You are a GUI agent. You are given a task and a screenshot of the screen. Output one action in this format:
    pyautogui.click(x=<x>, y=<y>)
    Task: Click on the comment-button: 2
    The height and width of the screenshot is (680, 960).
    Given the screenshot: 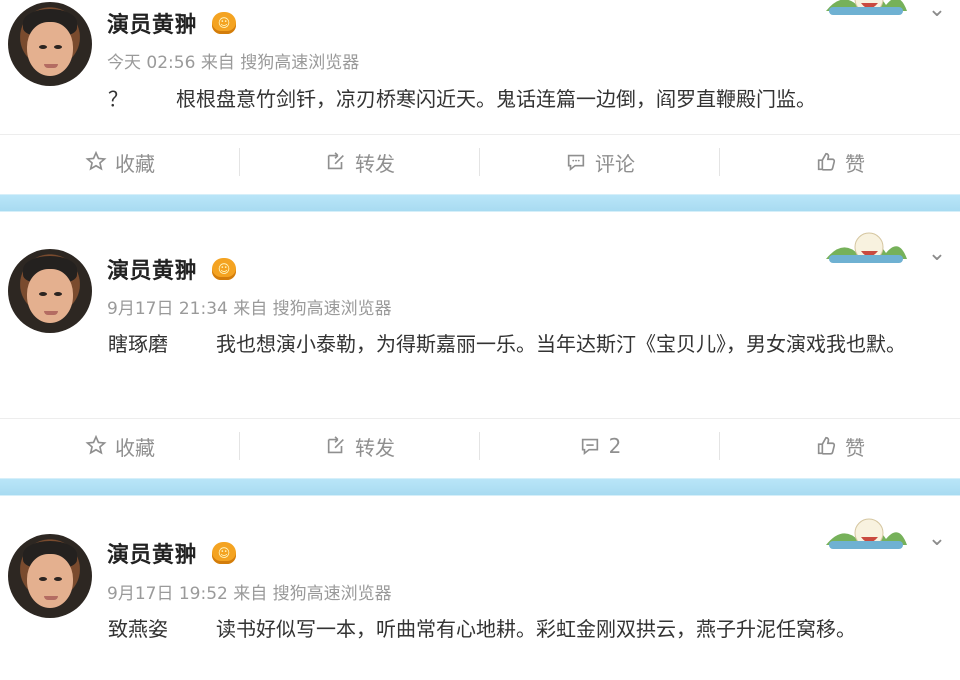 What is the action you would take?
    pyautogui.click(x=600, y=446)
    